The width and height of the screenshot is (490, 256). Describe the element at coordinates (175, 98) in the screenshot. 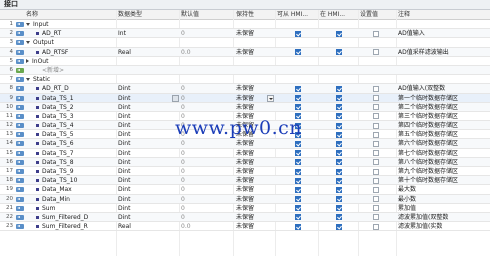

I see `datatype-picker-button` at that location.